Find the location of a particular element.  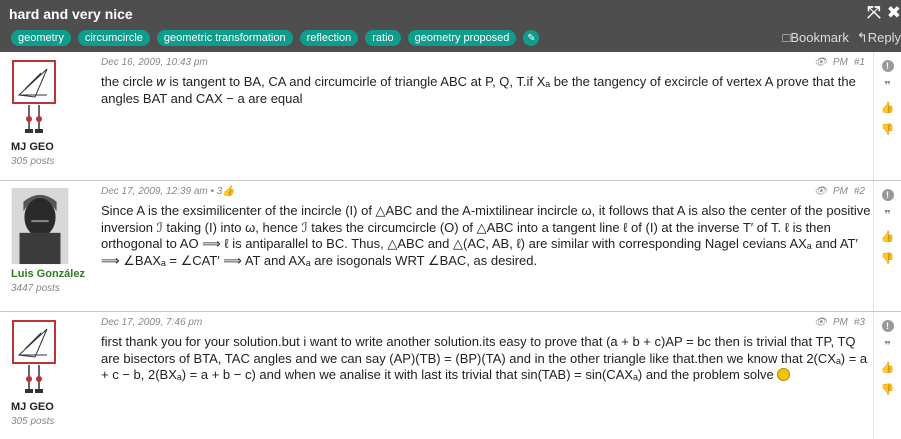

post-tools: 👁 PM #1 is located at coordinates (839, 62).